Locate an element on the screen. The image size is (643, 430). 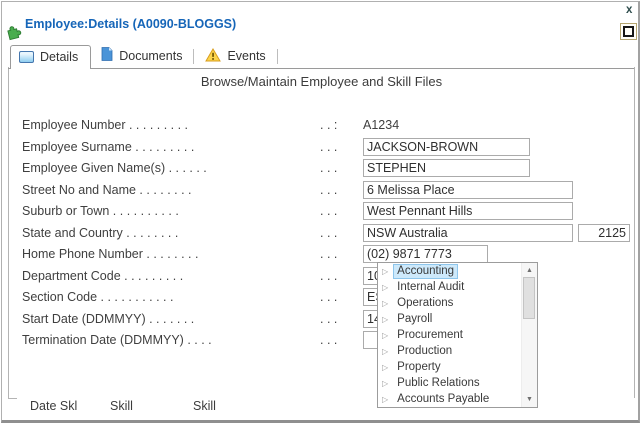
field-row-department: Department Code . . . . . . . . . . . . is located at coordinates (328, 276).